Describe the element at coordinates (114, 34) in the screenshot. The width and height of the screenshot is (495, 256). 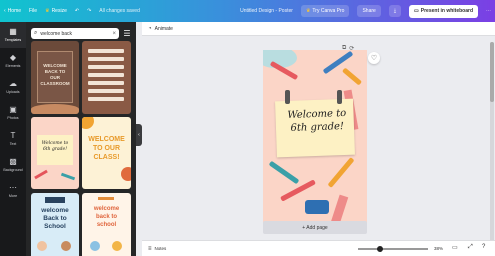
I see `clear-search-icon: ×` at that location.